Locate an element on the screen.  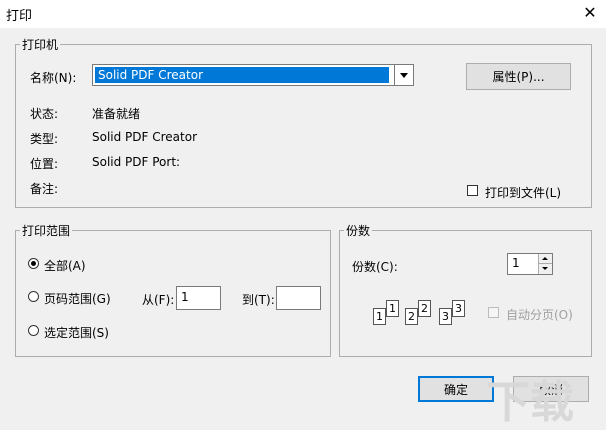
range-pages-radio is located at coordinates (33, 296).